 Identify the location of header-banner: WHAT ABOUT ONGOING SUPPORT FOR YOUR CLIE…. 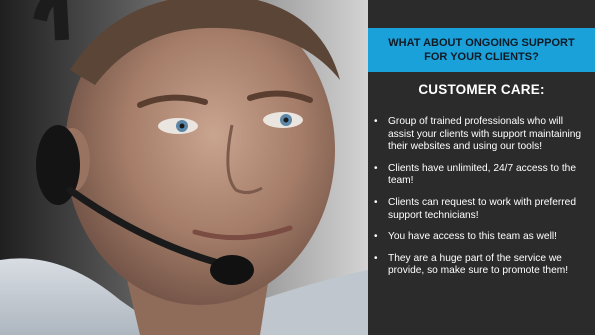
(481, 50).